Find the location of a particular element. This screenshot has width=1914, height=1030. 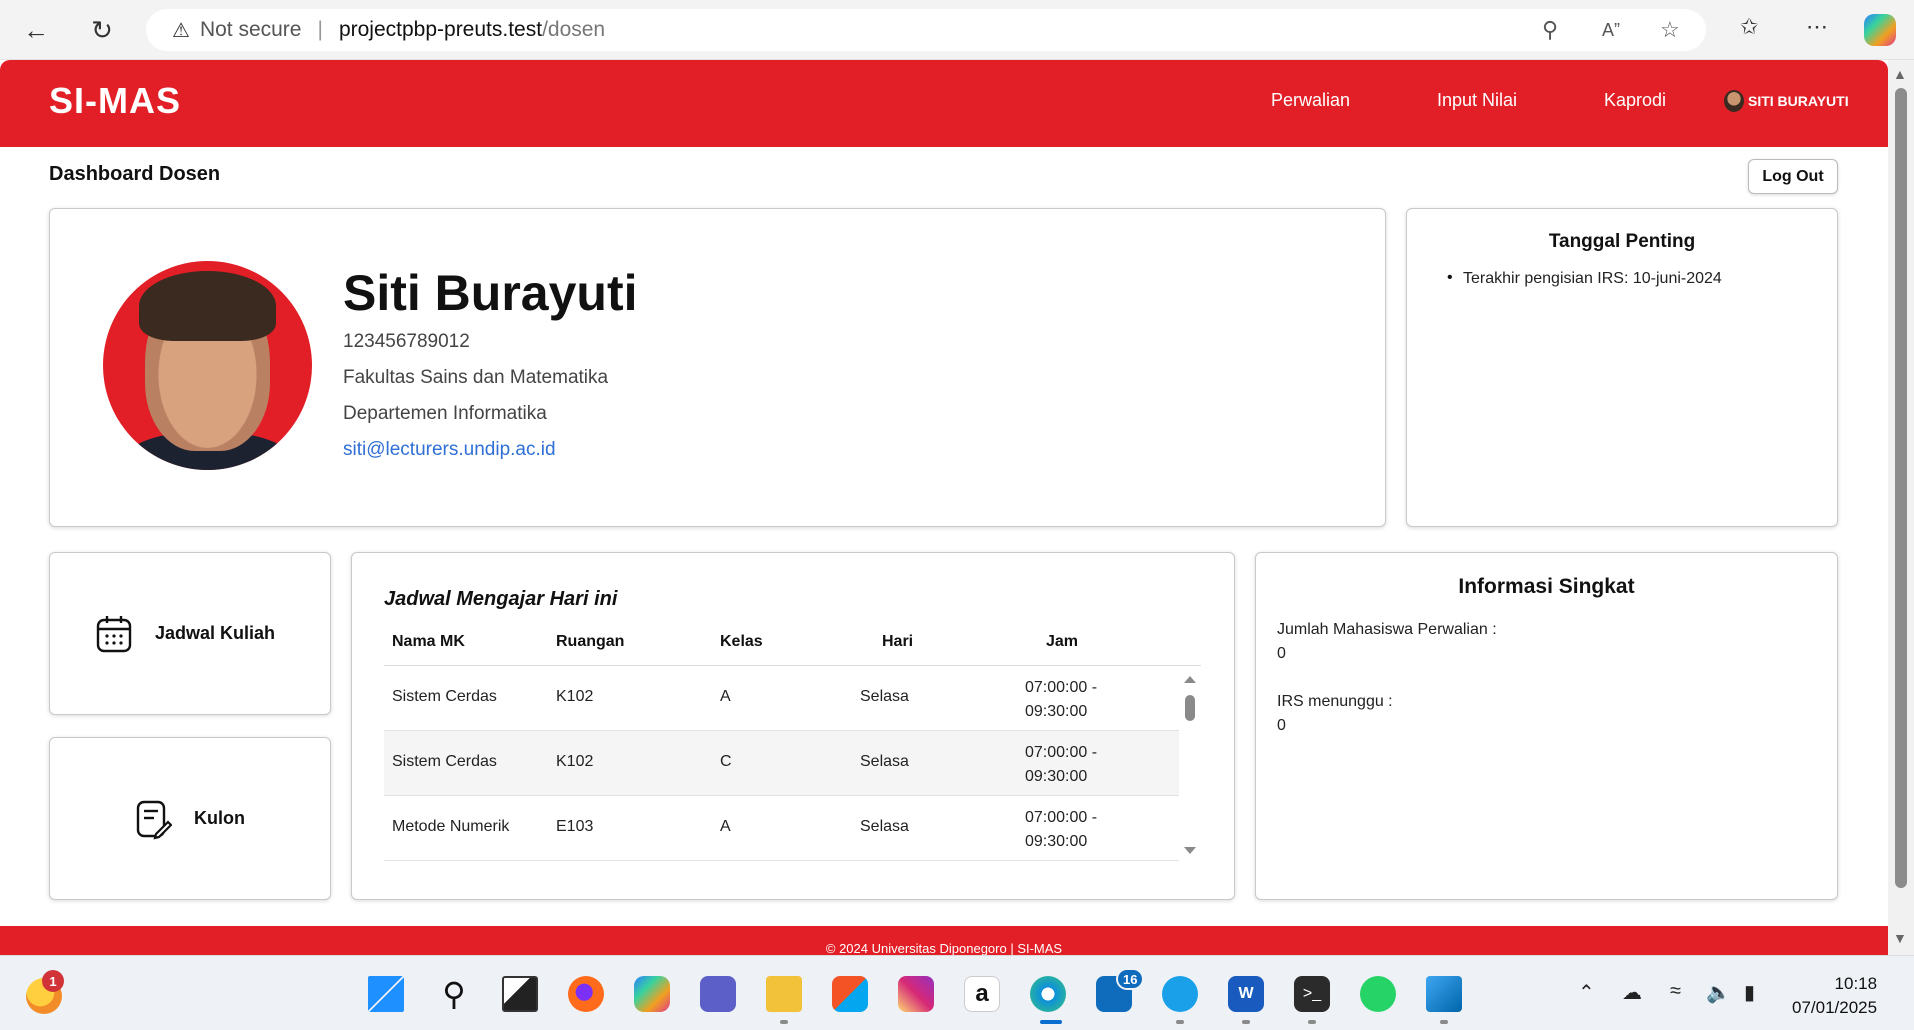

more-menu-icon: ⋯ is located at coordinates (1817, 27).